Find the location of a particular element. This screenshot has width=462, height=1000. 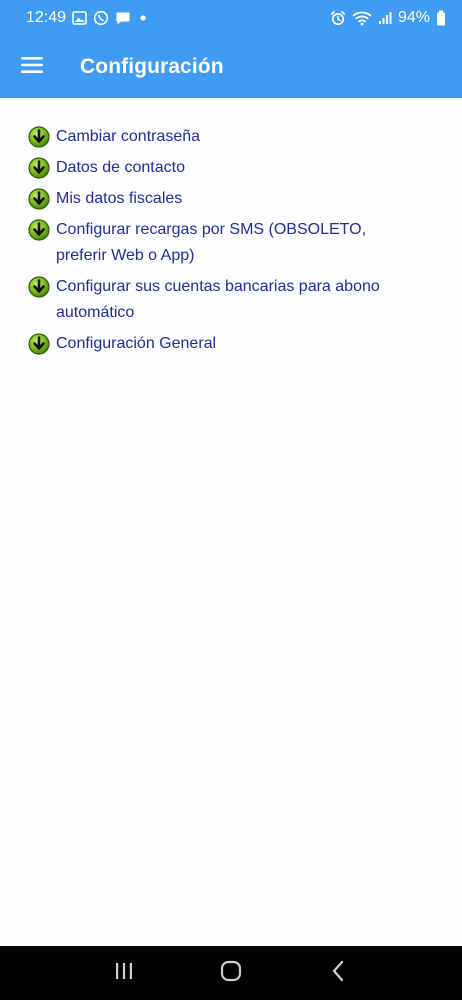

gallery-icon is located at coordinates (79, 18).